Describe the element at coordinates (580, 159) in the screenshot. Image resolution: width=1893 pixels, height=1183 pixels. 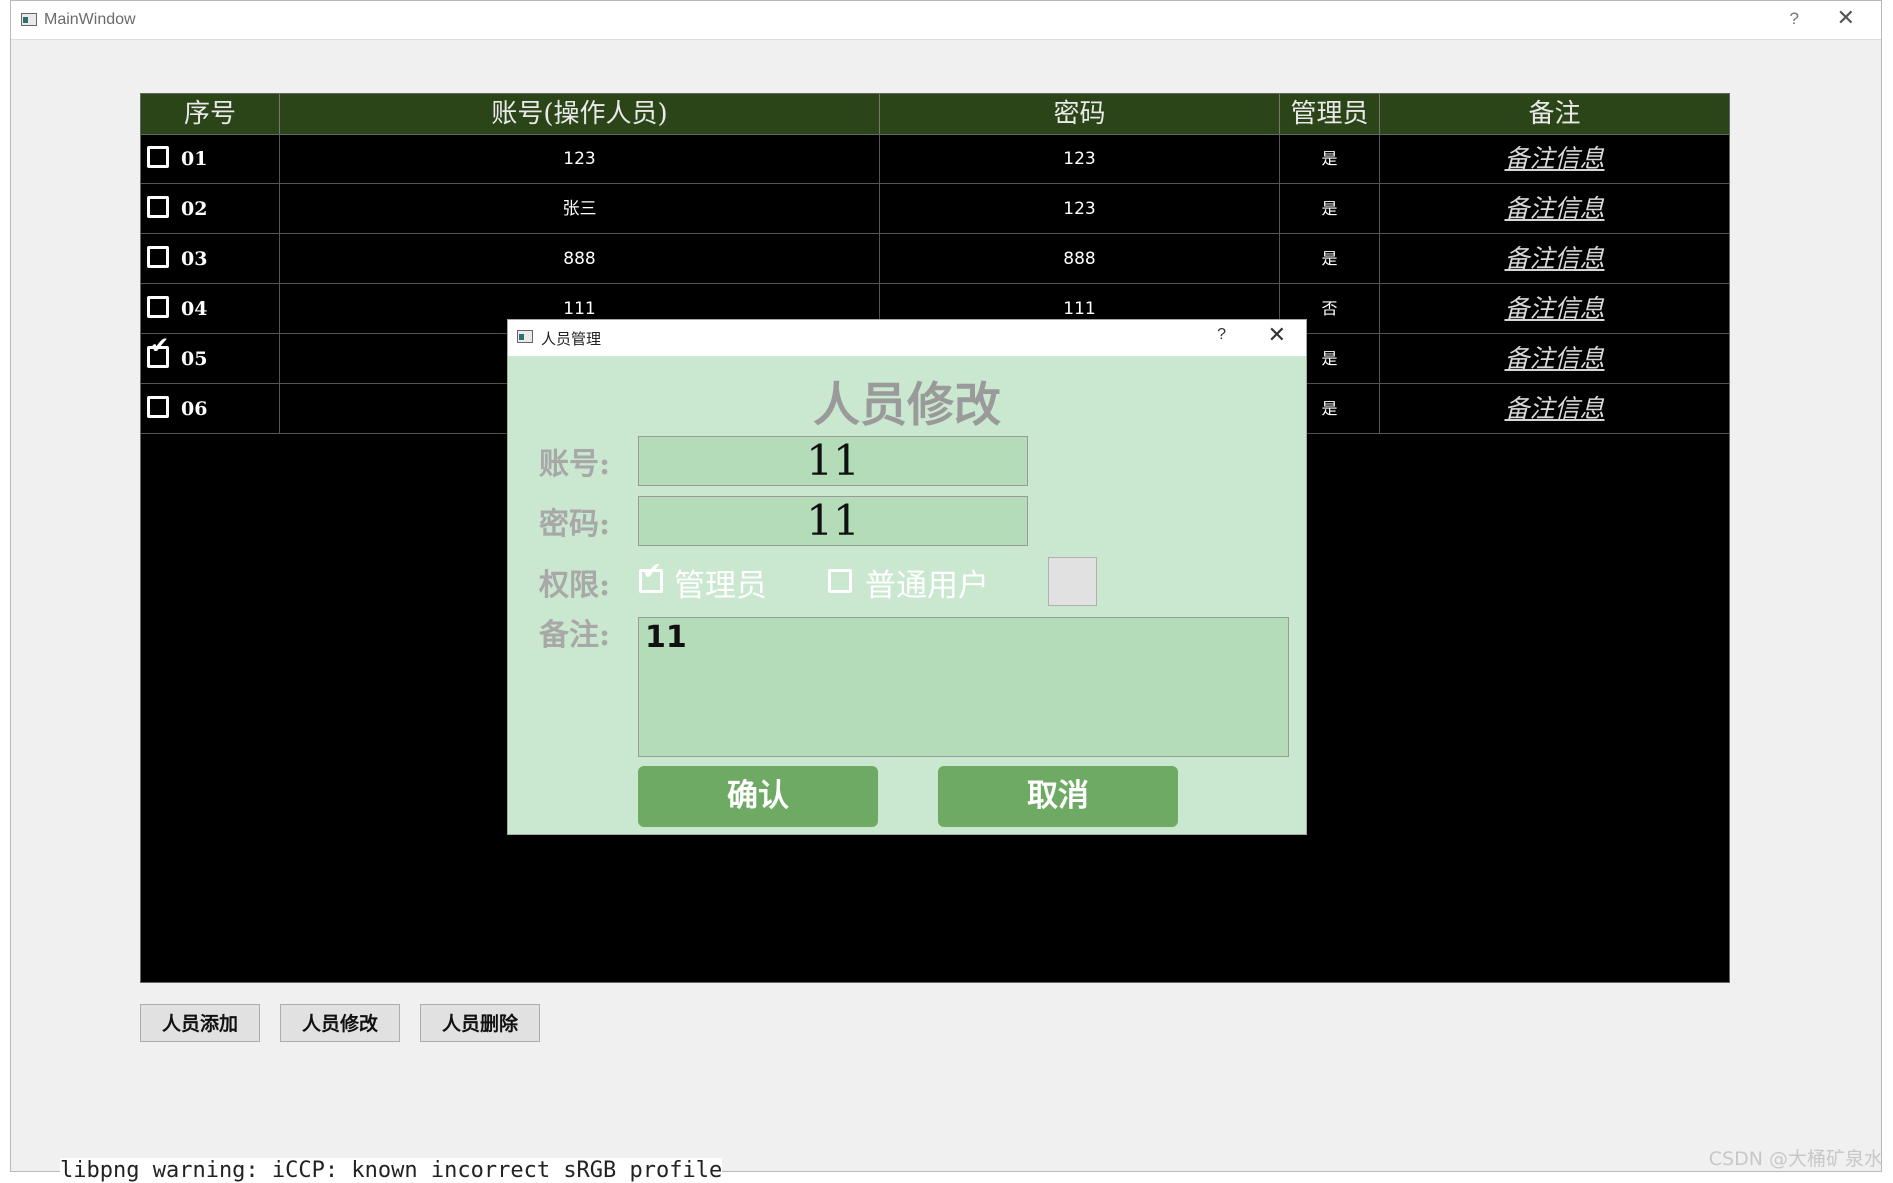
I see `account-cell: 123` at that location.